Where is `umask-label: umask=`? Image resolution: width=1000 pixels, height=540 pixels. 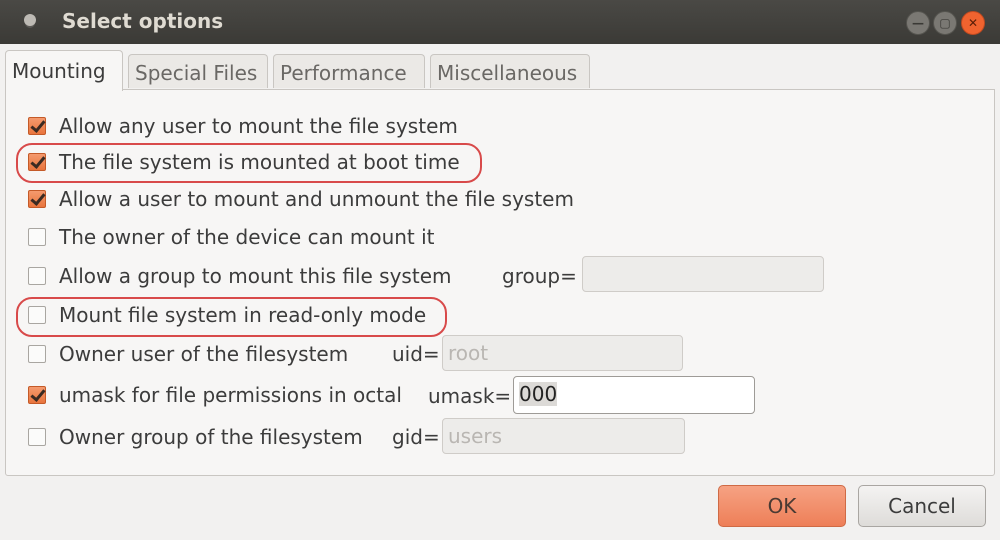
umask-label: umask= is located at coordinates (470, 396).